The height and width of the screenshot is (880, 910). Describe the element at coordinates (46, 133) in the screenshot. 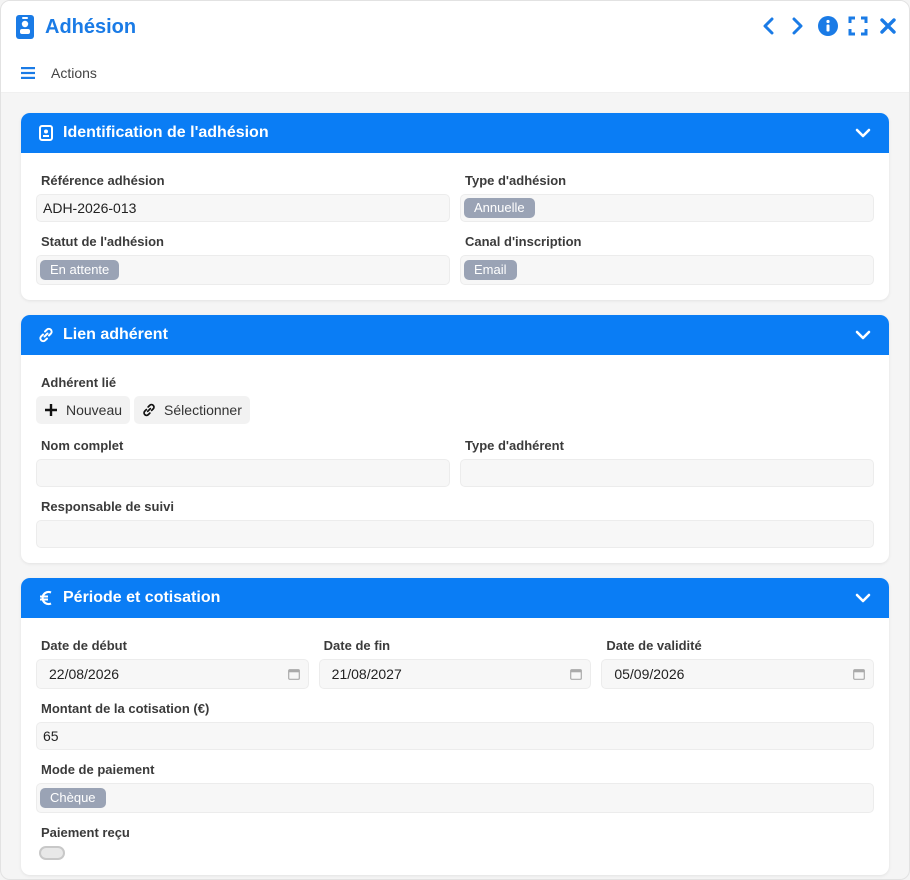

I see `id-card-icon` at that location.